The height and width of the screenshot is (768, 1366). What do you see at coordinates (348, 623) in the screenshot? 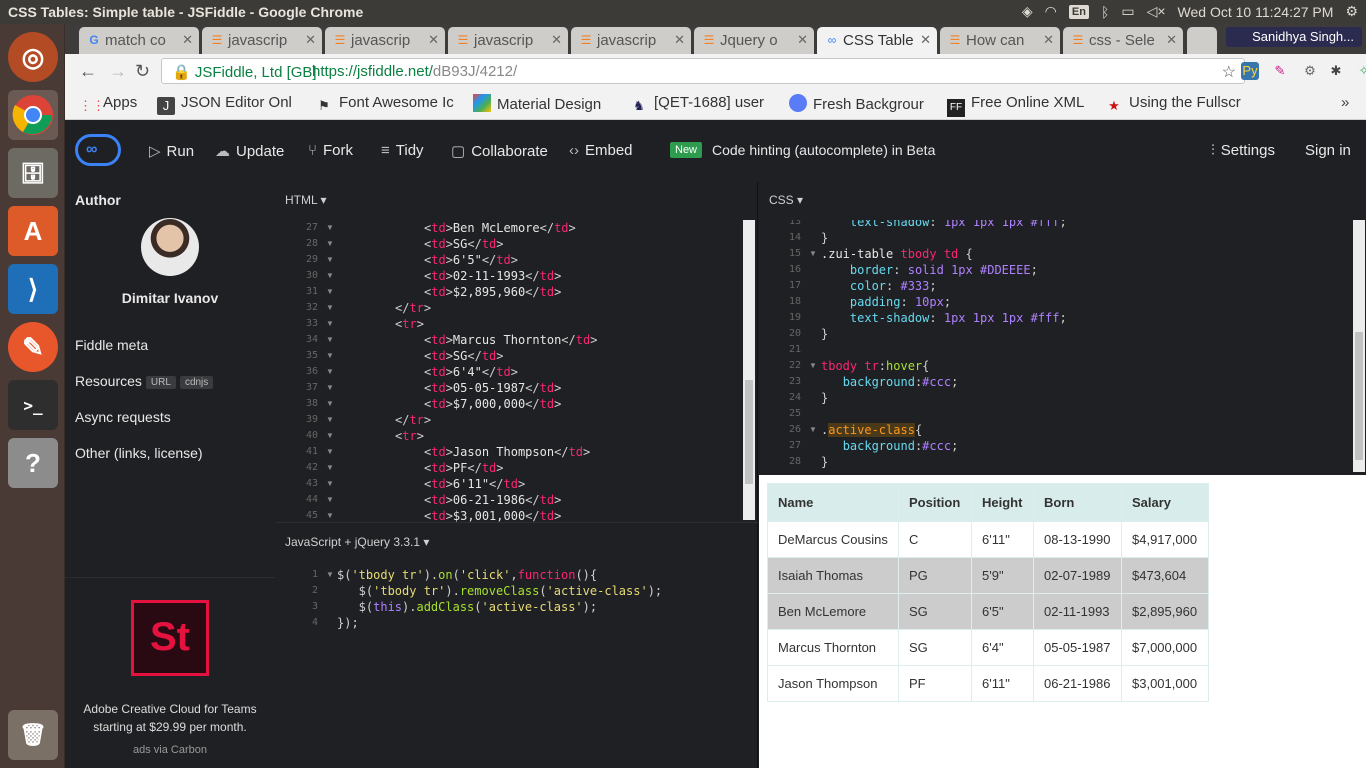
I see `code-line: });` at bounding box center [348, 623].